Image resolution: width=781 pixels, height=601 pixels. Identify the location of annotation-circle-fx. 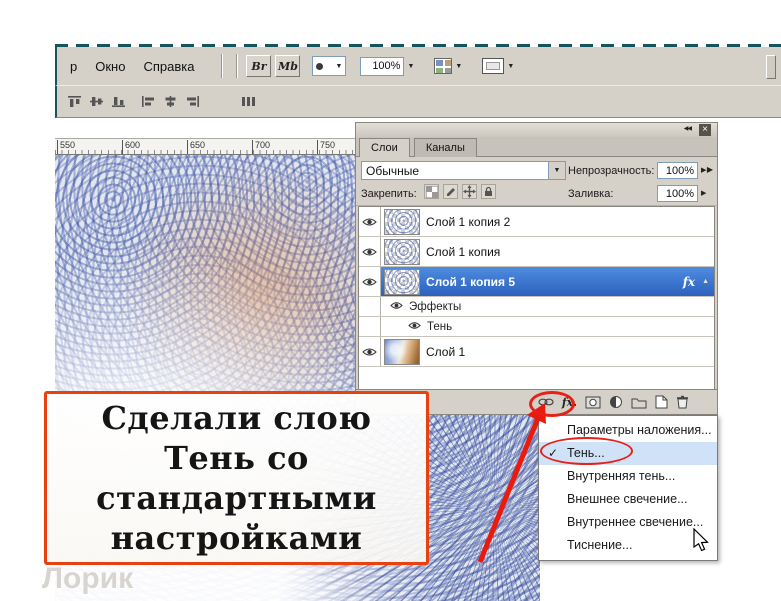
(552, 404).